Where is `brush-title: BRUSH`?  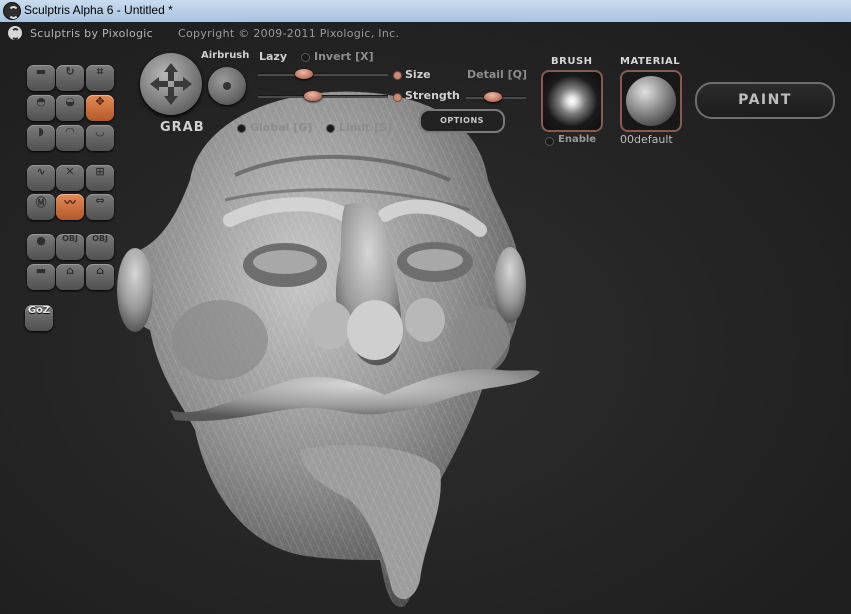
brush-title: BRUSH is located at coordinates (572, 61).